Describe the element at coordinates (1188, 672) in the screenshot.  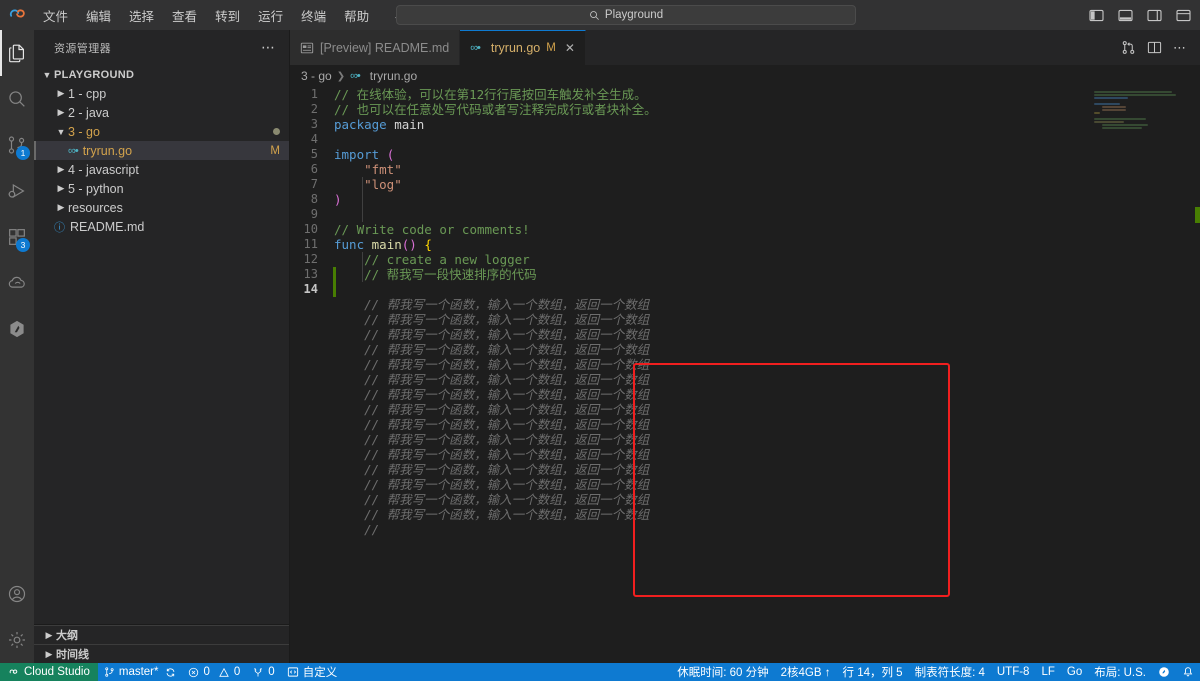
I see `status-notifications` at that location.